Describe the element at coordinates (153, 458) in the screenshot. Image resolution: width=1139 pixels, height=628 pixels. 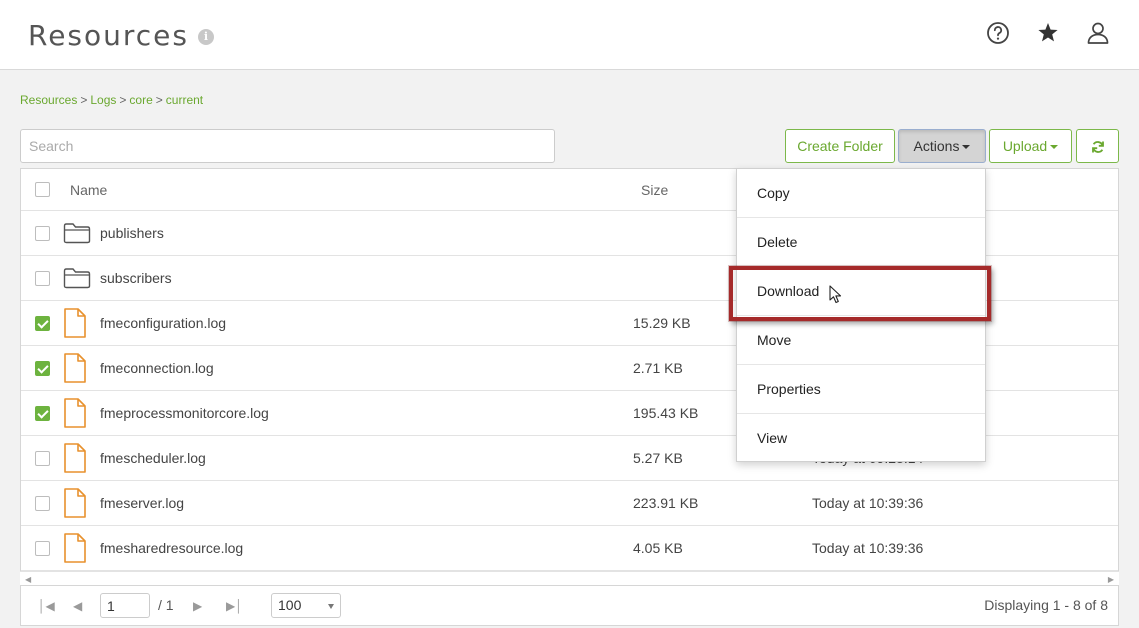
I see `row-name: fmescheduler.log` at that location.